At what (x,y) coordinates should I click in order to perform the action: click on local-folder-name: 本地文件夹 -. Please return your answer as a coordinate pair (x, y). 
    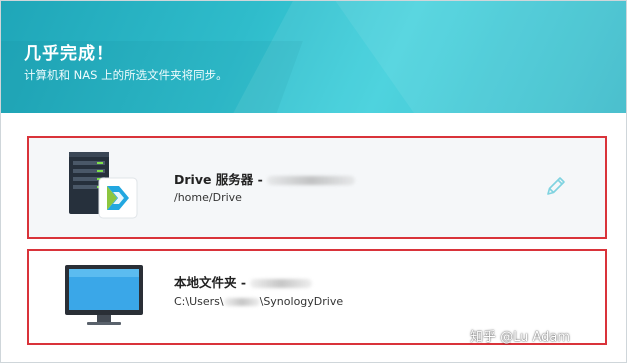
    Looking at the image, I should click on (243, 281).